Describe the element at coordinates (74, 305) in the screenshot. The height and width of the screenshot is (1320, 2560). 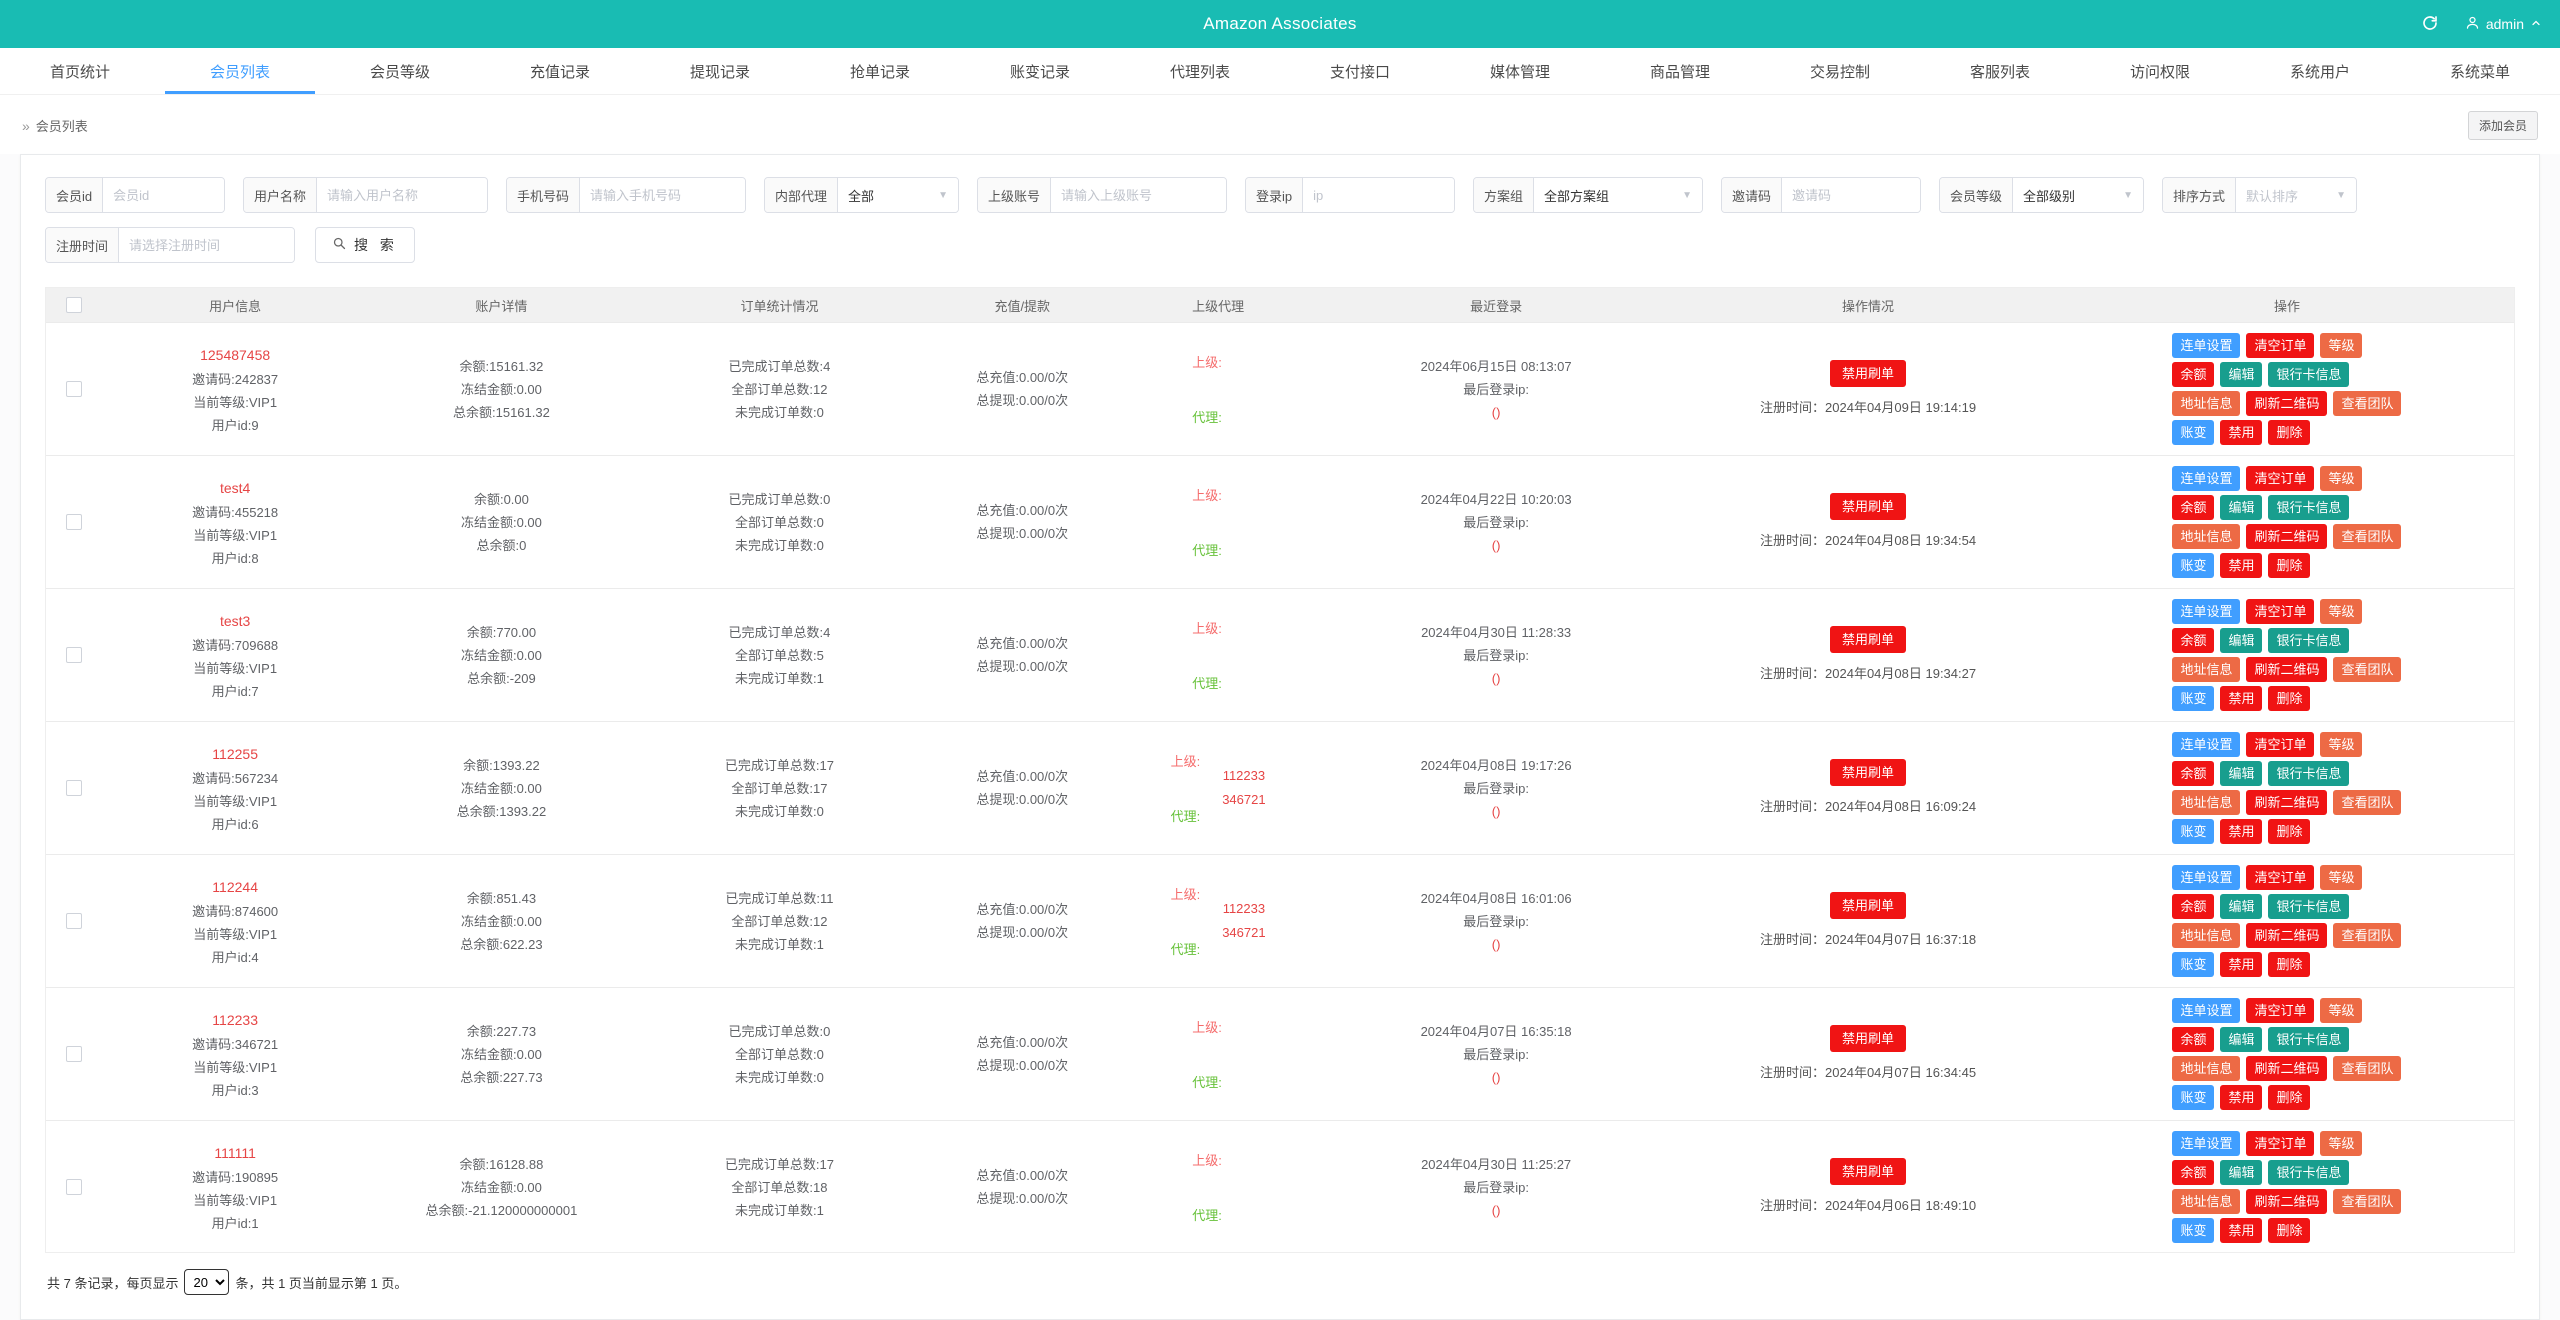
I see `select-all-checkbox` at that location.